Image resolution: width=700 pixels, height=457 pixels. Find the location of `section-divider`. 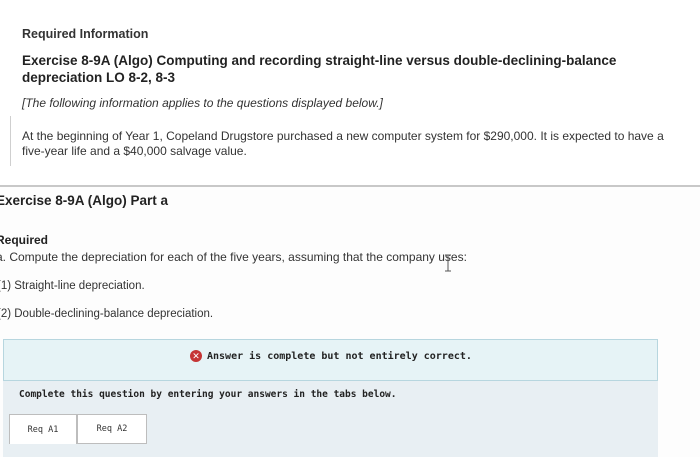

section-divider is located at coordinates (350, 186).